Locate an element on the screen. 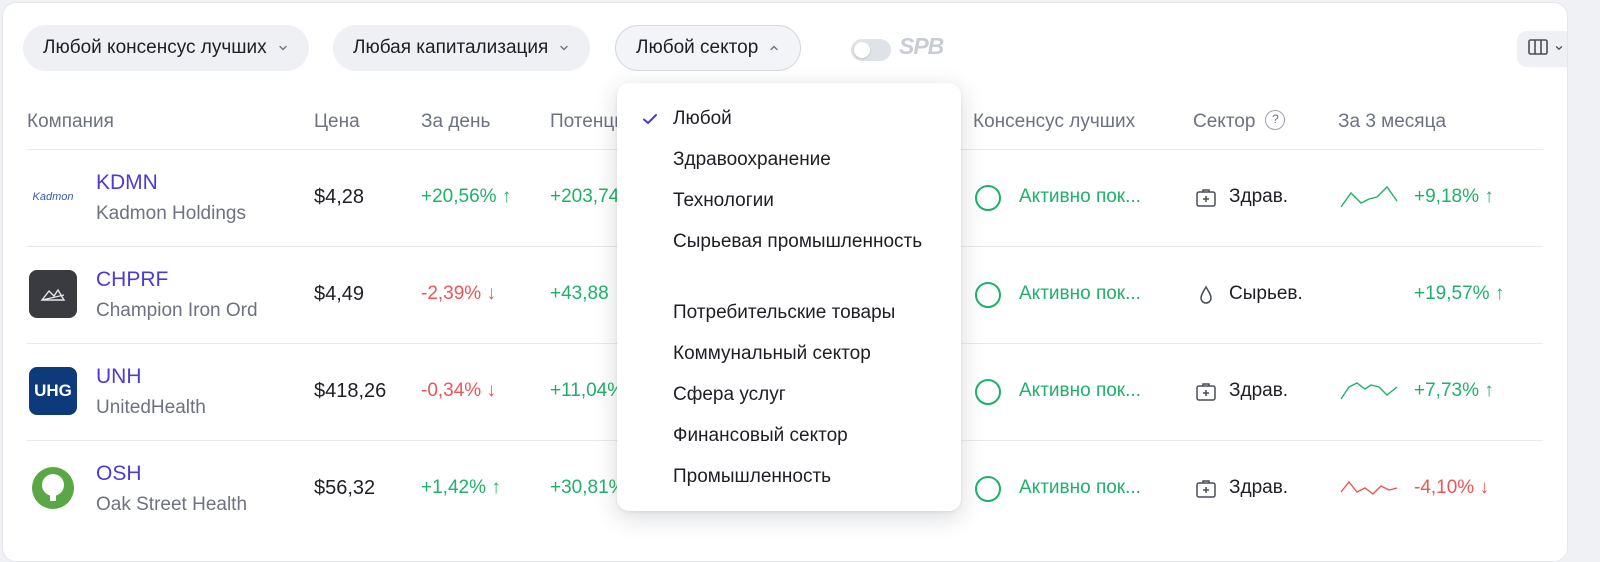  price: $418,26 is located at coordinates (350, 391).